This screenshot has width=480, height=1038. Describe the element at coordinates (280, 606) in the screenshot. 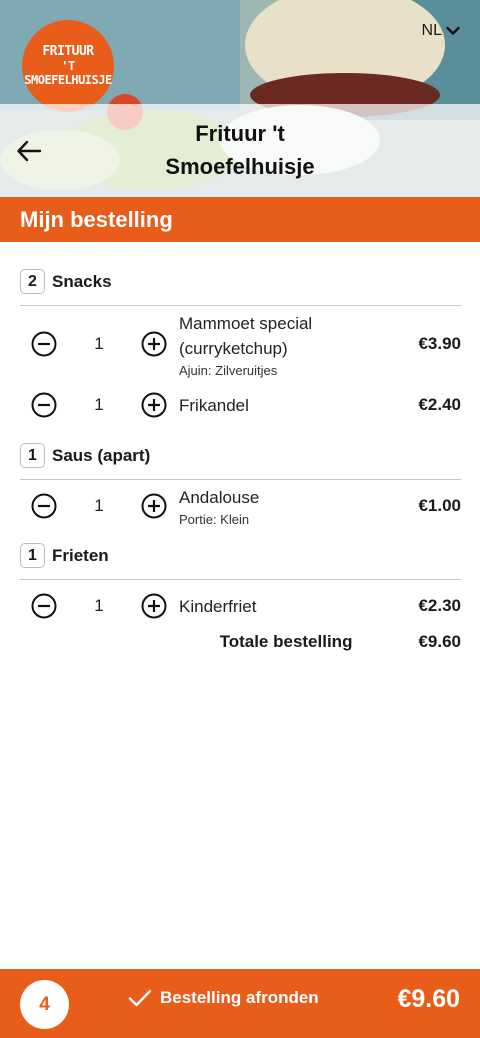

I see `item-description: Kinderfriet` at that location.